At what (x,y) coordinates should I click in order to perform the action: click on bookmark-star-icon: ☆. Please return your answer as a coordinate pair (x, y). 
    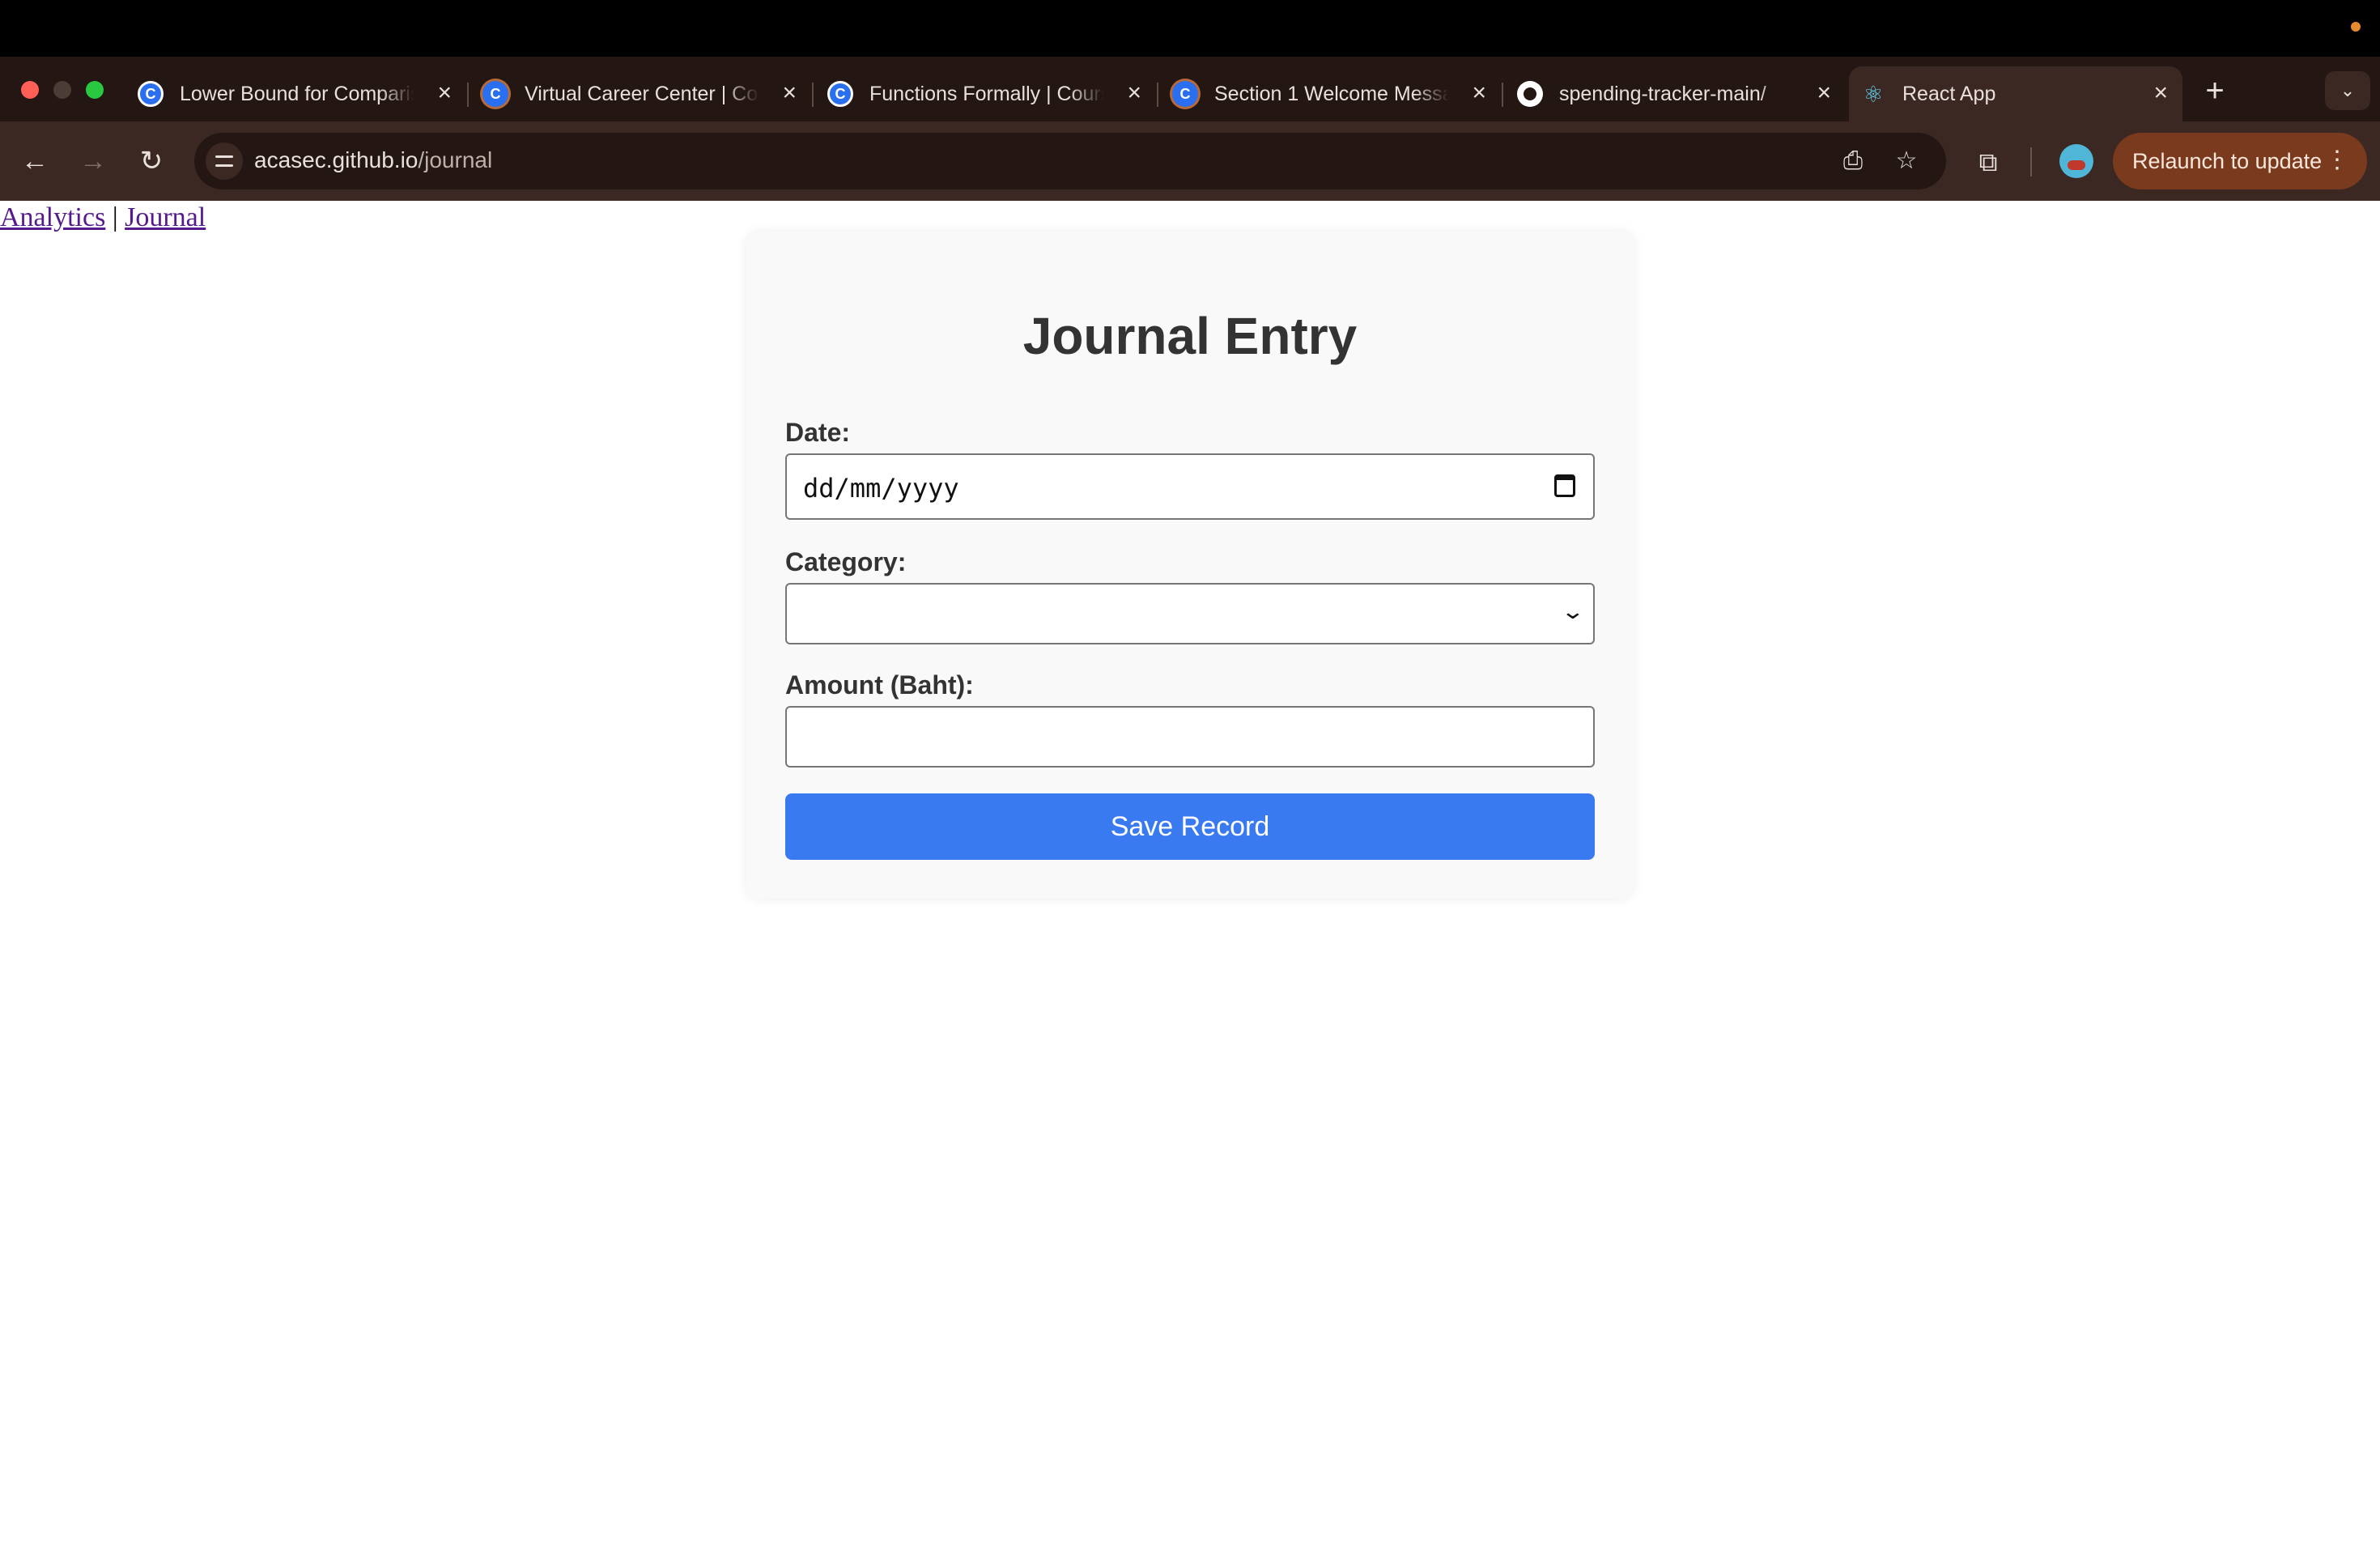
    Looking at the image, I should click on (1906, 161).